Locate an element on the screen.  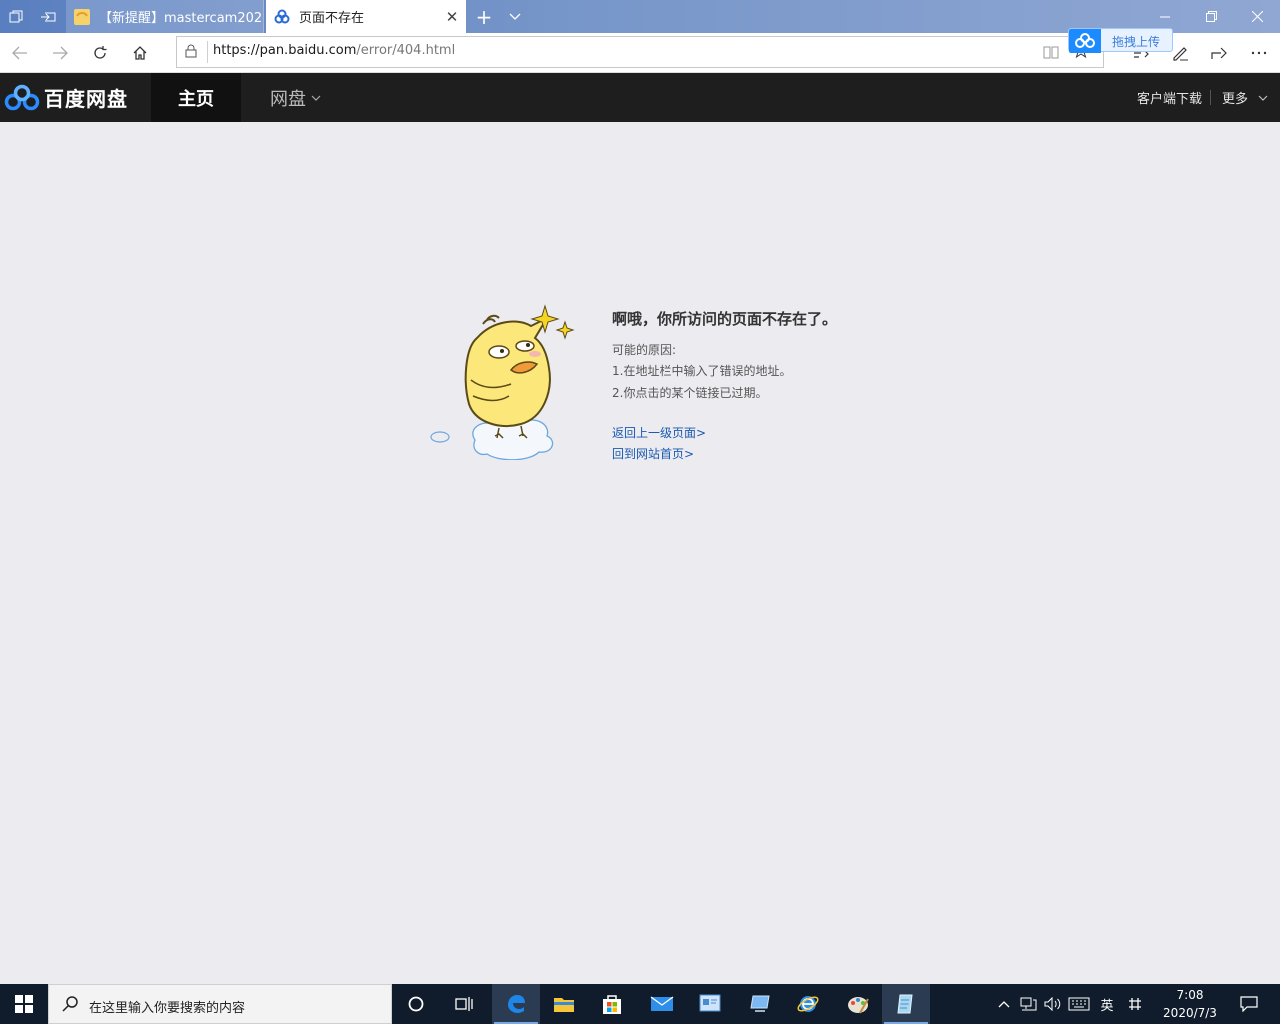
notepad-app-icon is located at coordinates (906, 1004).